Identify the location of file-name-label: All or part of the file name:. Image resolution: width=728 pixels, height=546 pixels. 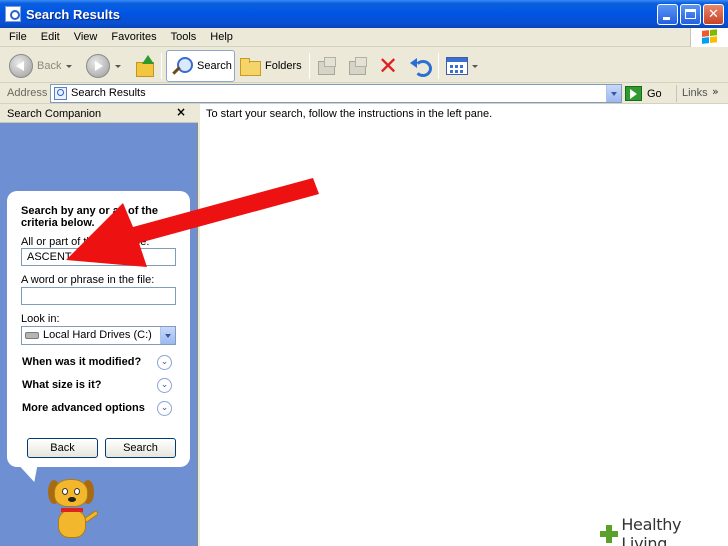
(85, 242).